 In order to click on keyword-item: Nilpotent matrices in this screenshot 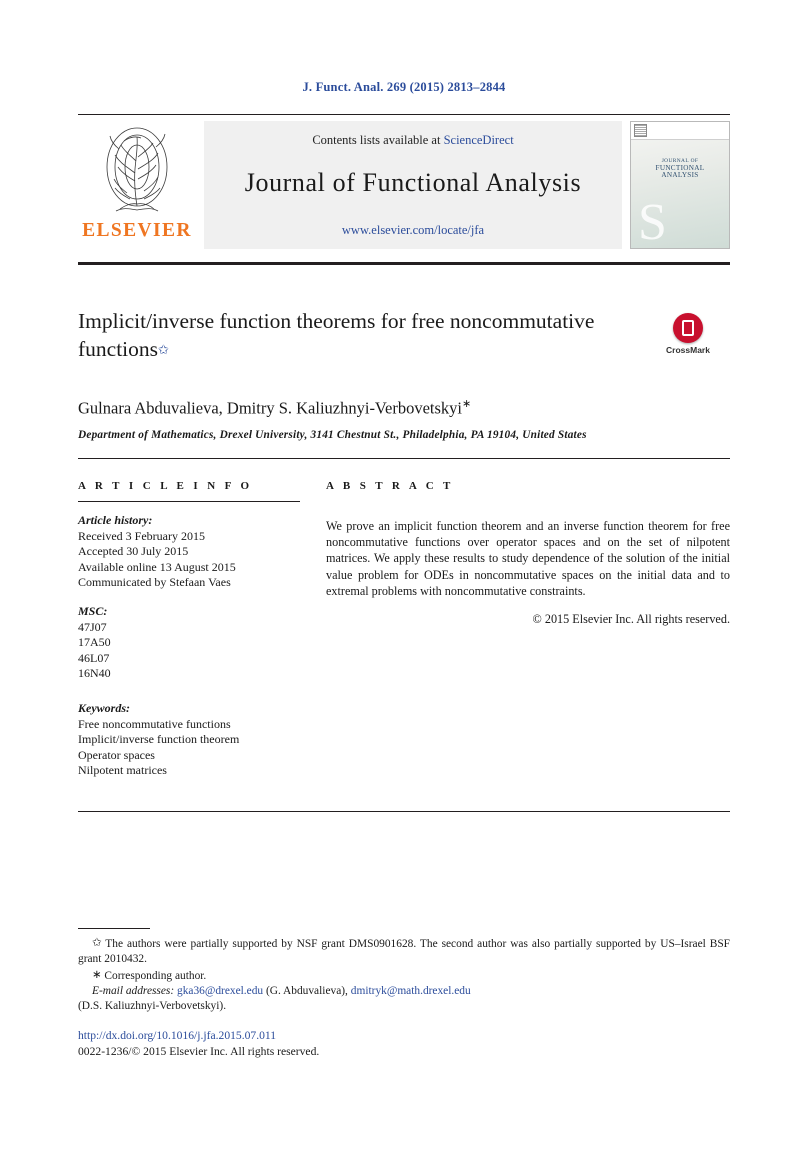, I will do `click(122, 770)`.